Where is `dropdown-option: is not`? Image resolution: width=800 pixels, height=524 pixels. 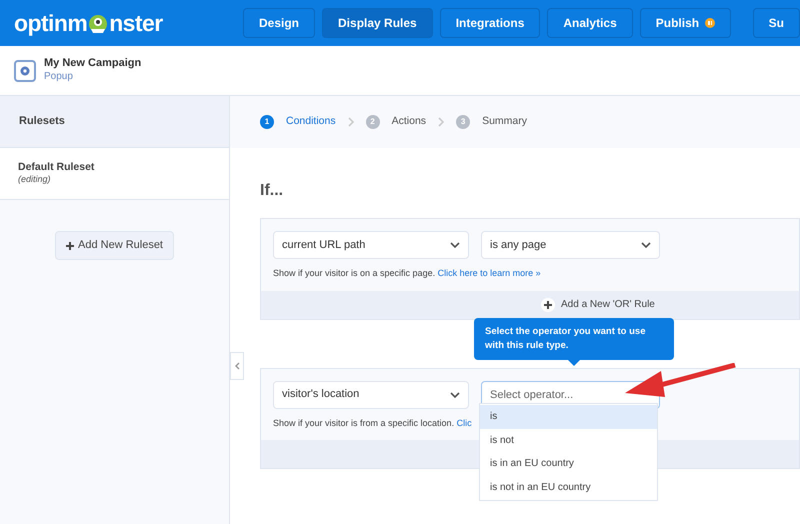
dropdown-option: is not is located at coordinates (568, 440).